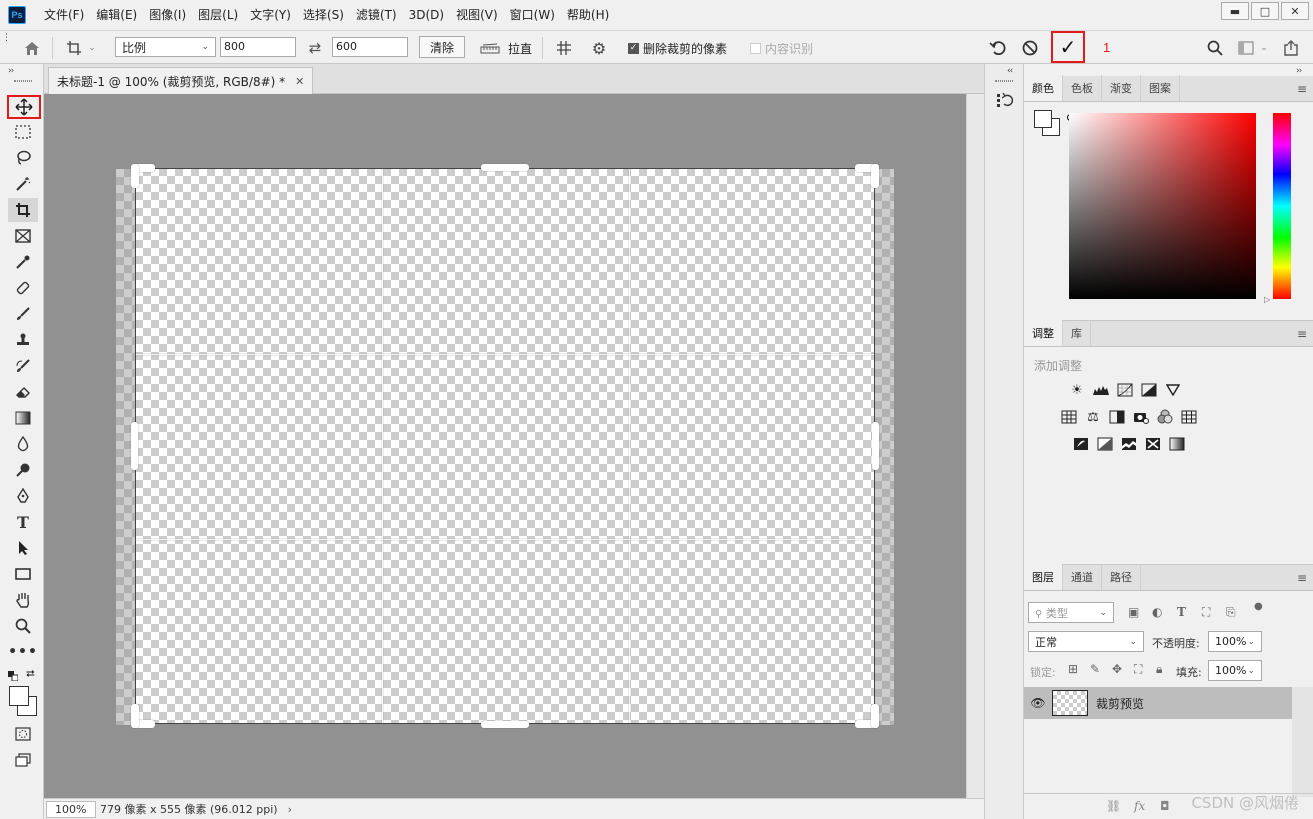 The width and height of the screenshot is (1313, 819). Describe the element at coordinates (1215, 48) in the screenshot. I see `search-icon` at that location.